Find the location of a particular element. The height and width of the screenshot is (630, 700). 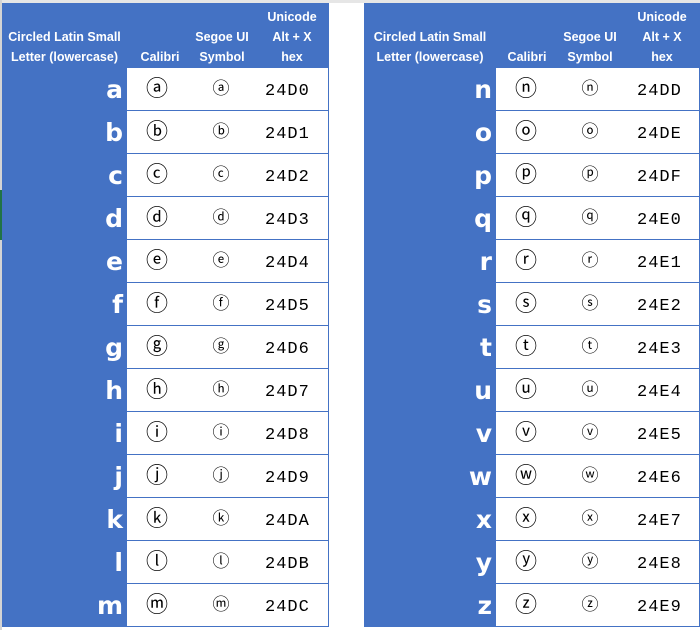

calibri-glyph-cell: ⓦ is located at coordinates (526, 476).